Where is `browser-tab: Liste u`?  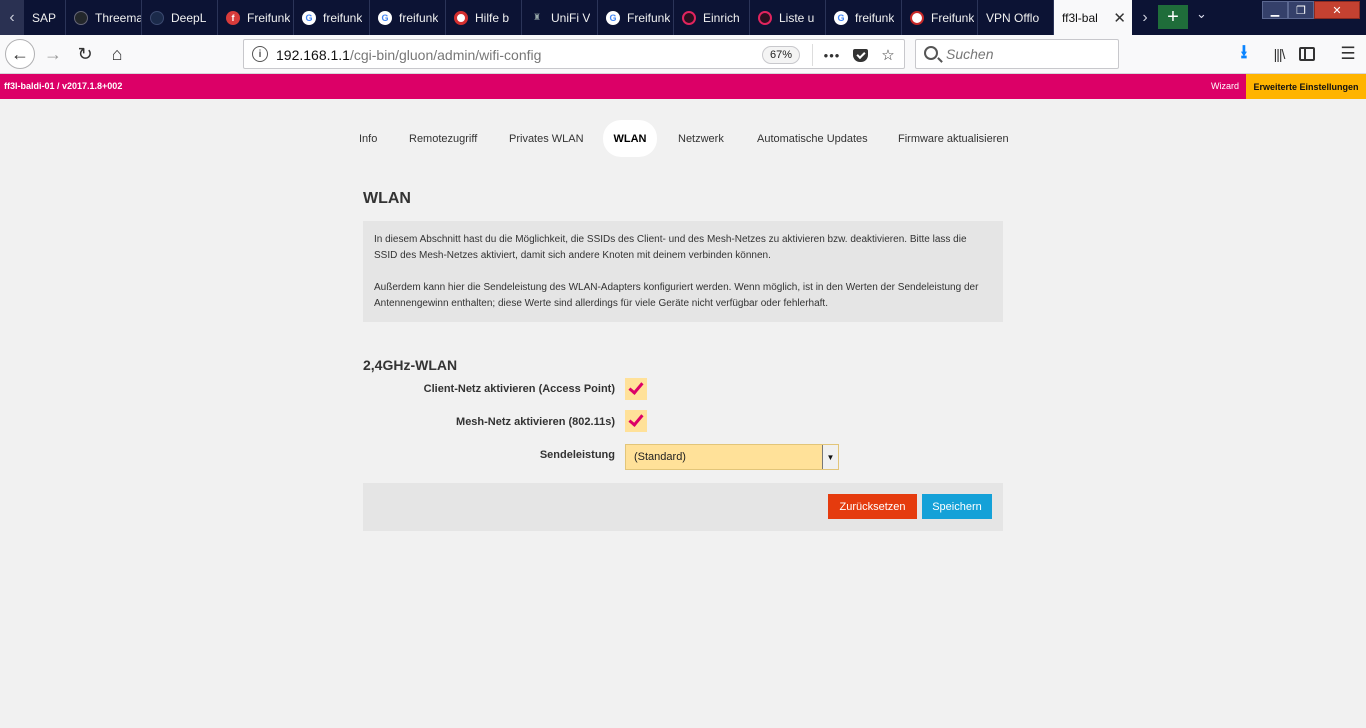 browser-tab: Liste u is located at coordinates (788, 17).